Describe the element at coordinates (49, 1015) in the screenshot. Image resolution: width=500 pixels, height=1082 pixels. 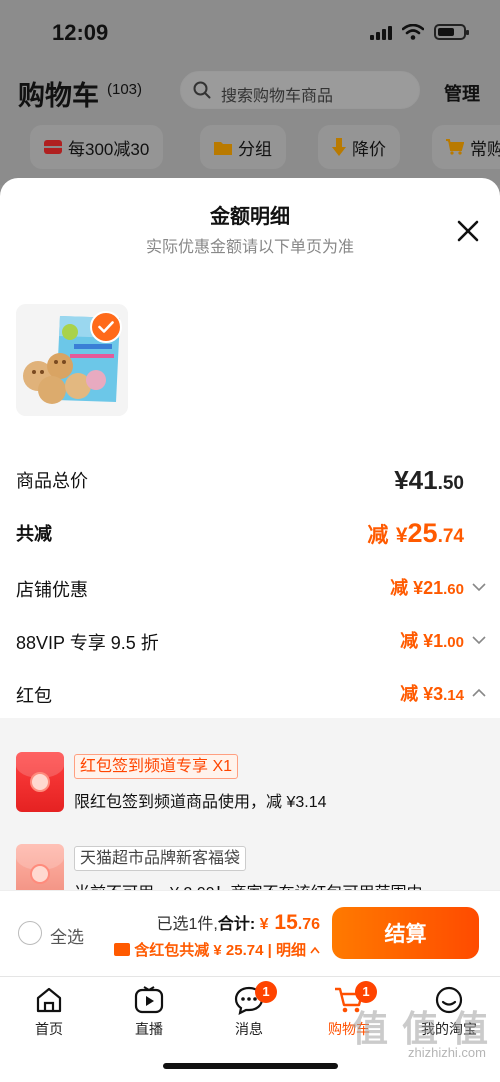
I see `tab-home: 首页` at that location.